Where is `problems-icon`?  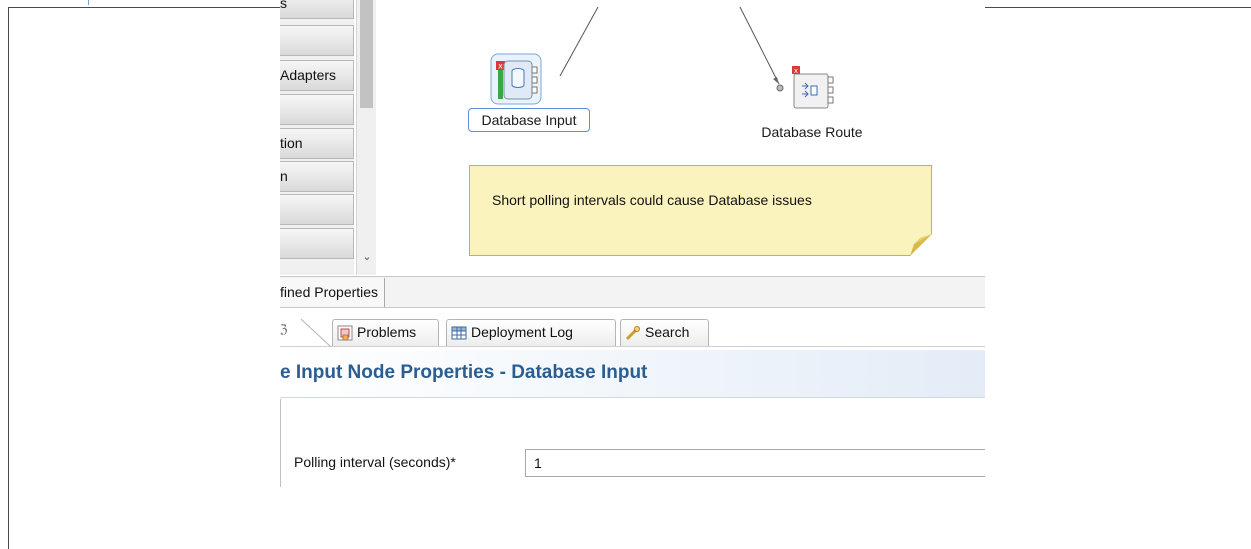 problems-icon is located at coordinates (345, 333).